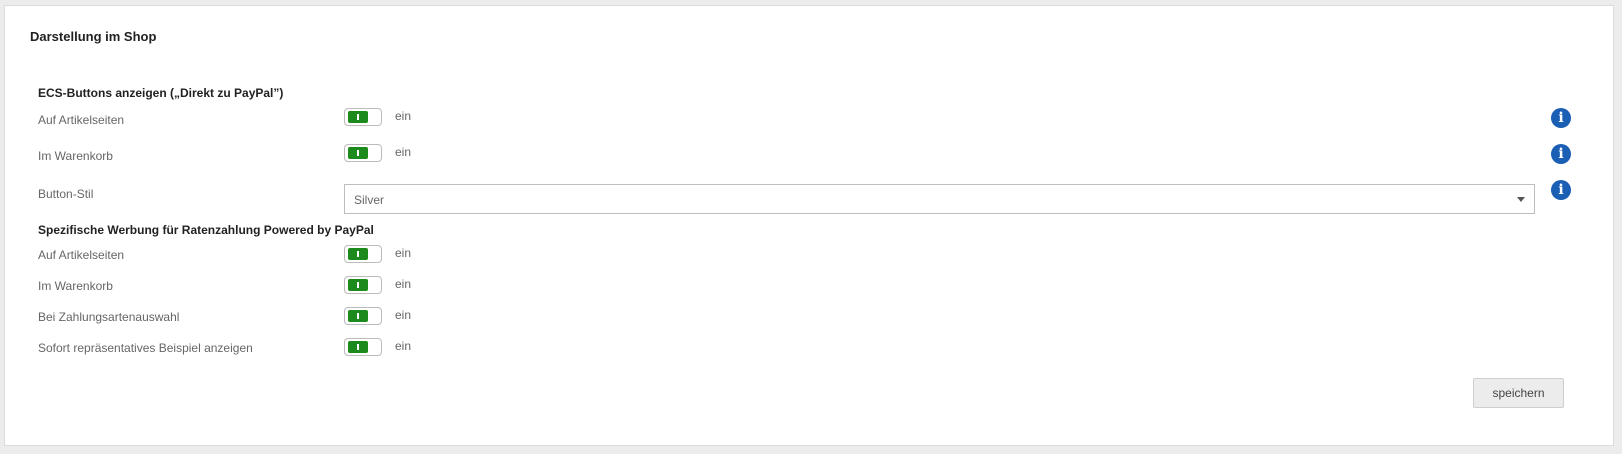  What do you see at coordinates (81, 255) in the screenshot?
I see `row-label-inst-article: Auf Artikelseiten` at bounding box center [81, 255].